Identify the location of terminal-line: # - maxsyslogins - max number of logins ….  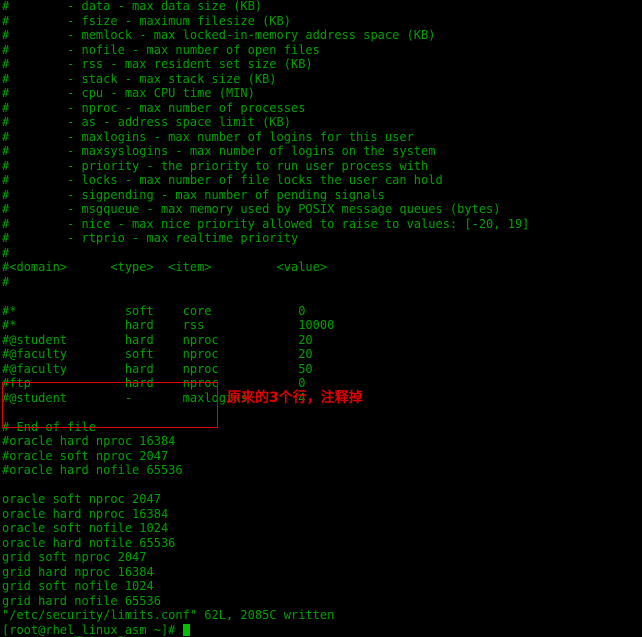
(322, 151).